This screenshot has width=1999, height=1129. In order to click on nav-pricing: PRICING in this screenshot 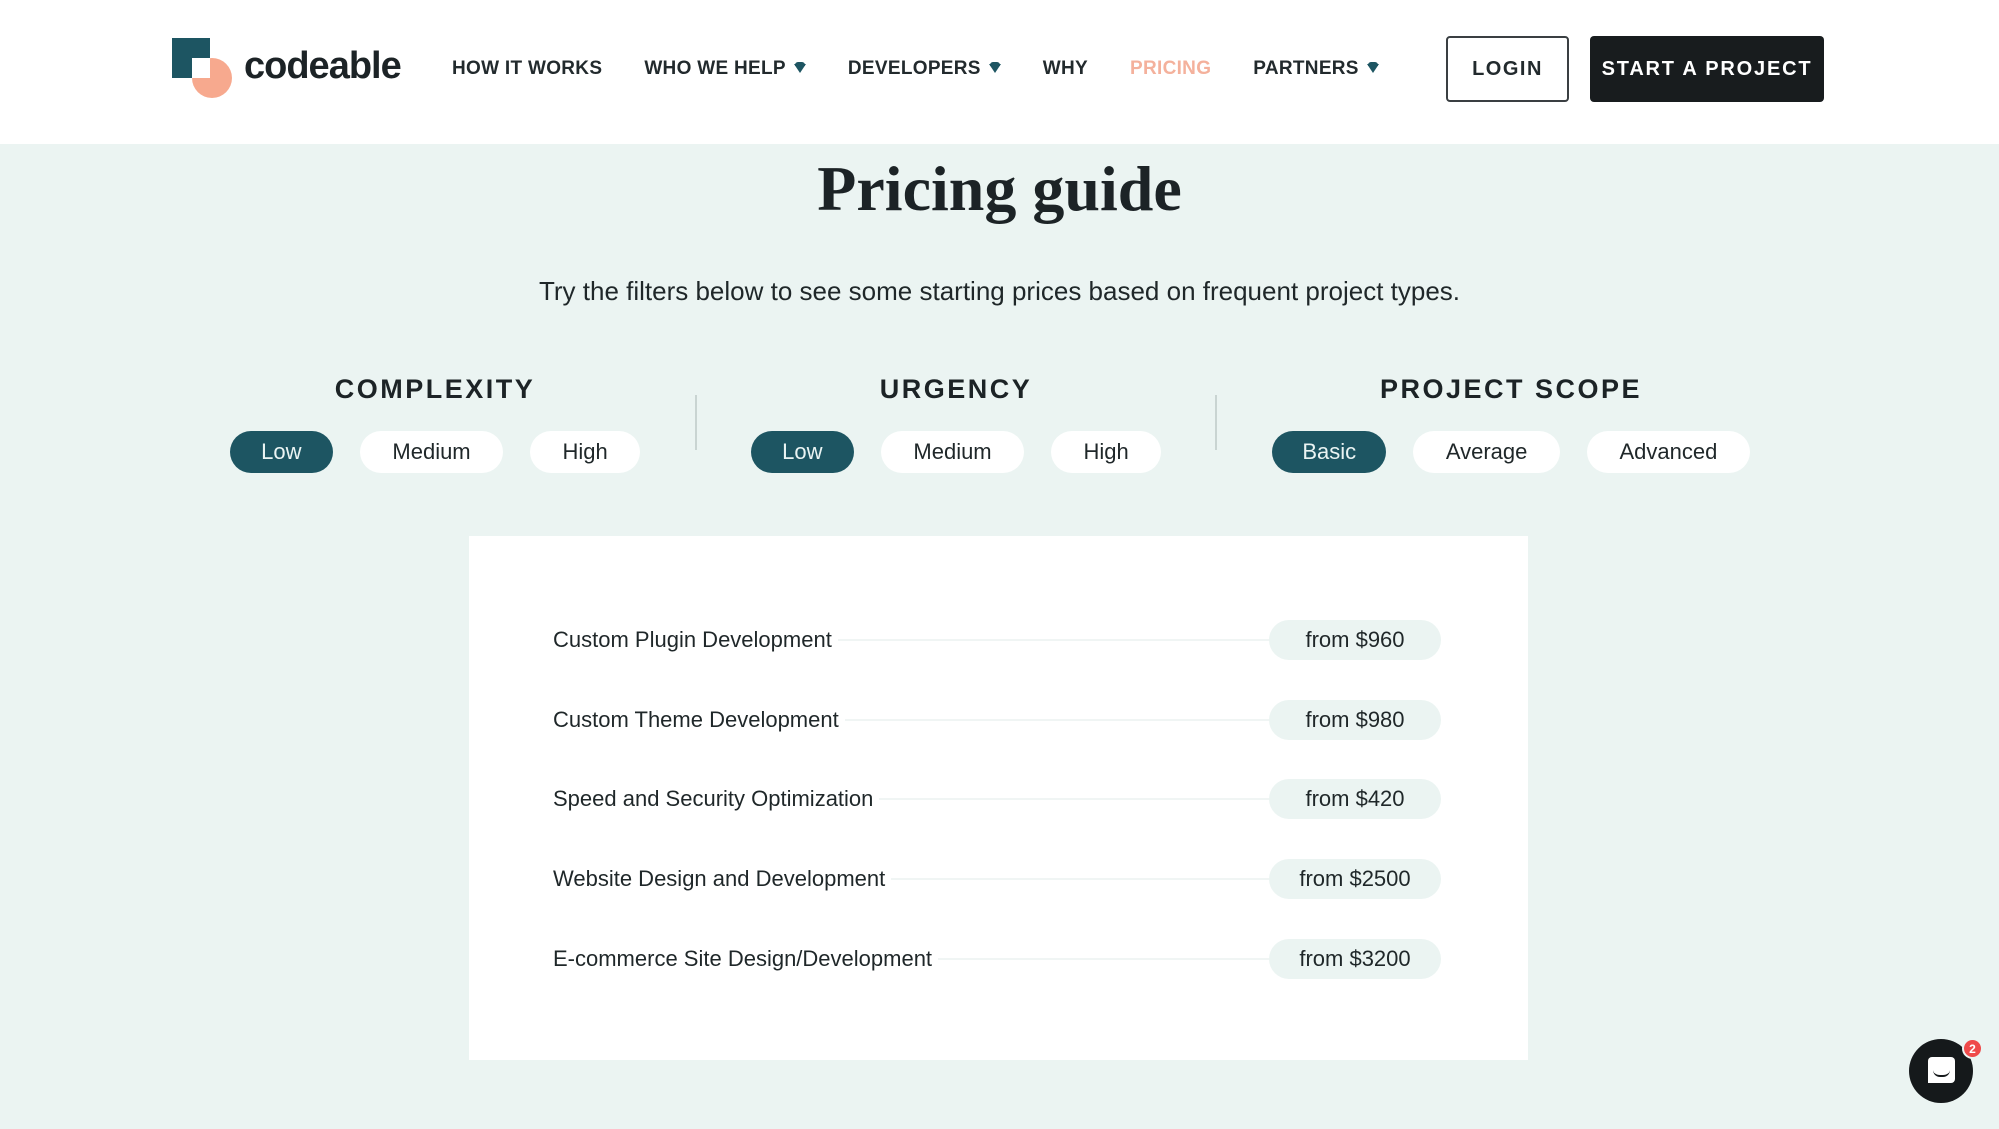, I will do `click(1170, 69)`.